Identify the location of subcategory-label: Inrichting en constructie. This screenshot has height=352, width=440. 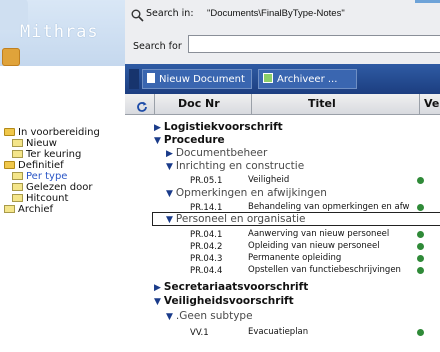
(240, 166).